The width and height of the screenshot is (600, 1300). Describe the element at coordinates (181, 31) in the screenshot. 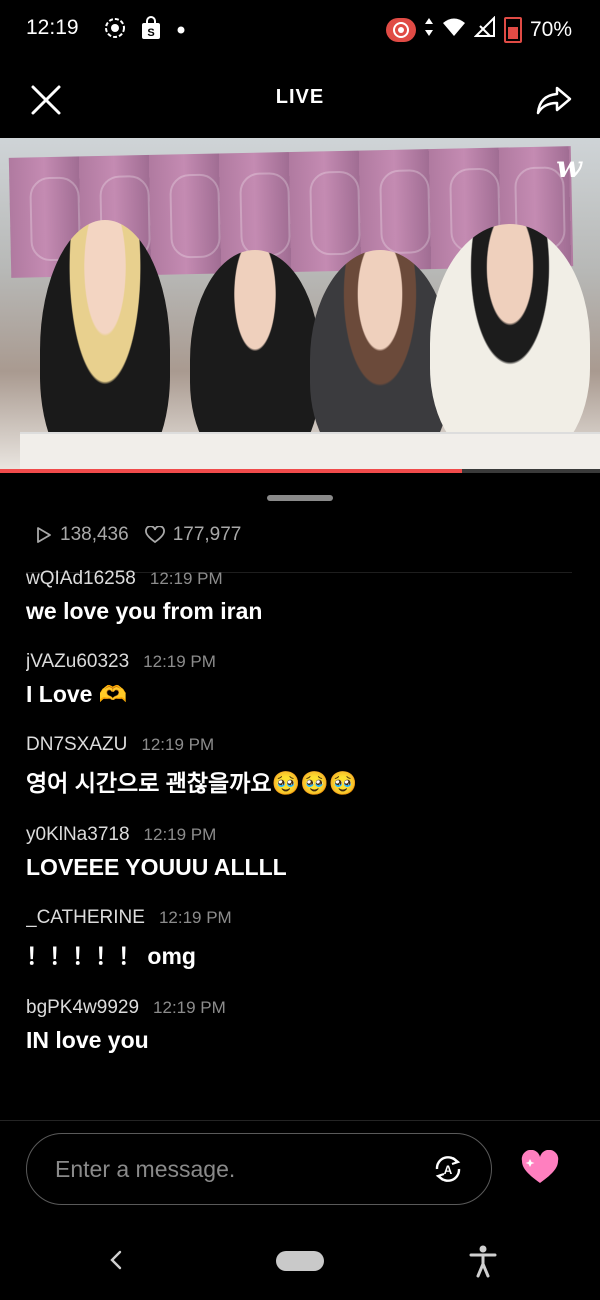

I see `dot-icon` at that location.